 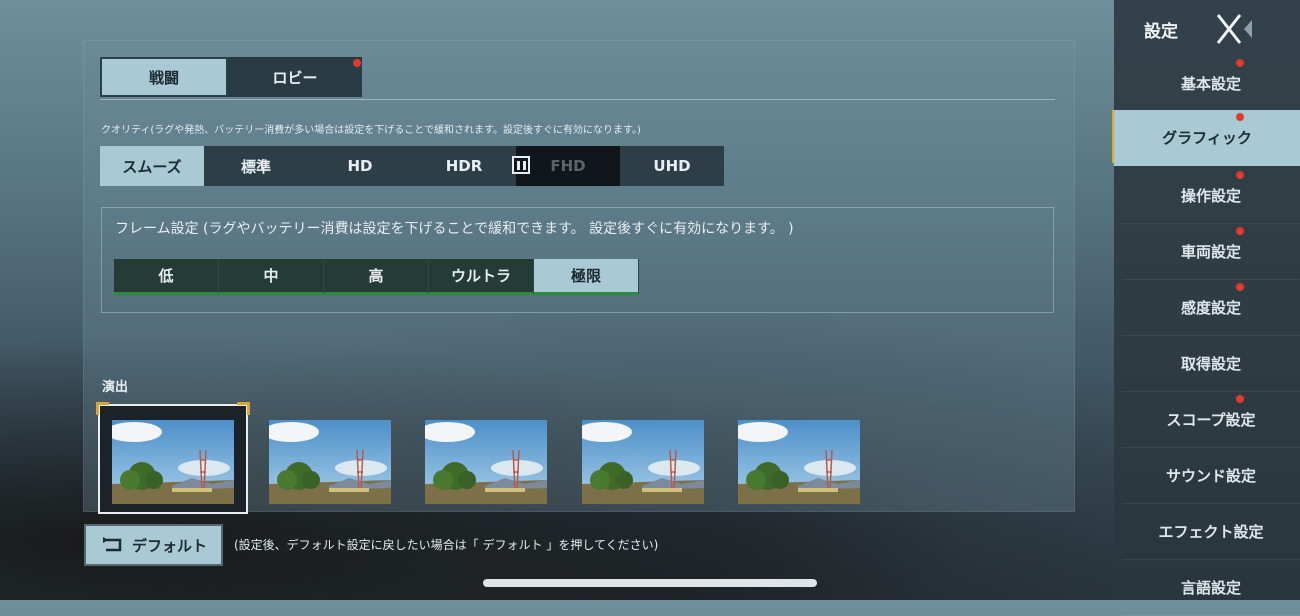 I want to click on sidebar-item-label: 取得設定, so click(x=1210, y=364).